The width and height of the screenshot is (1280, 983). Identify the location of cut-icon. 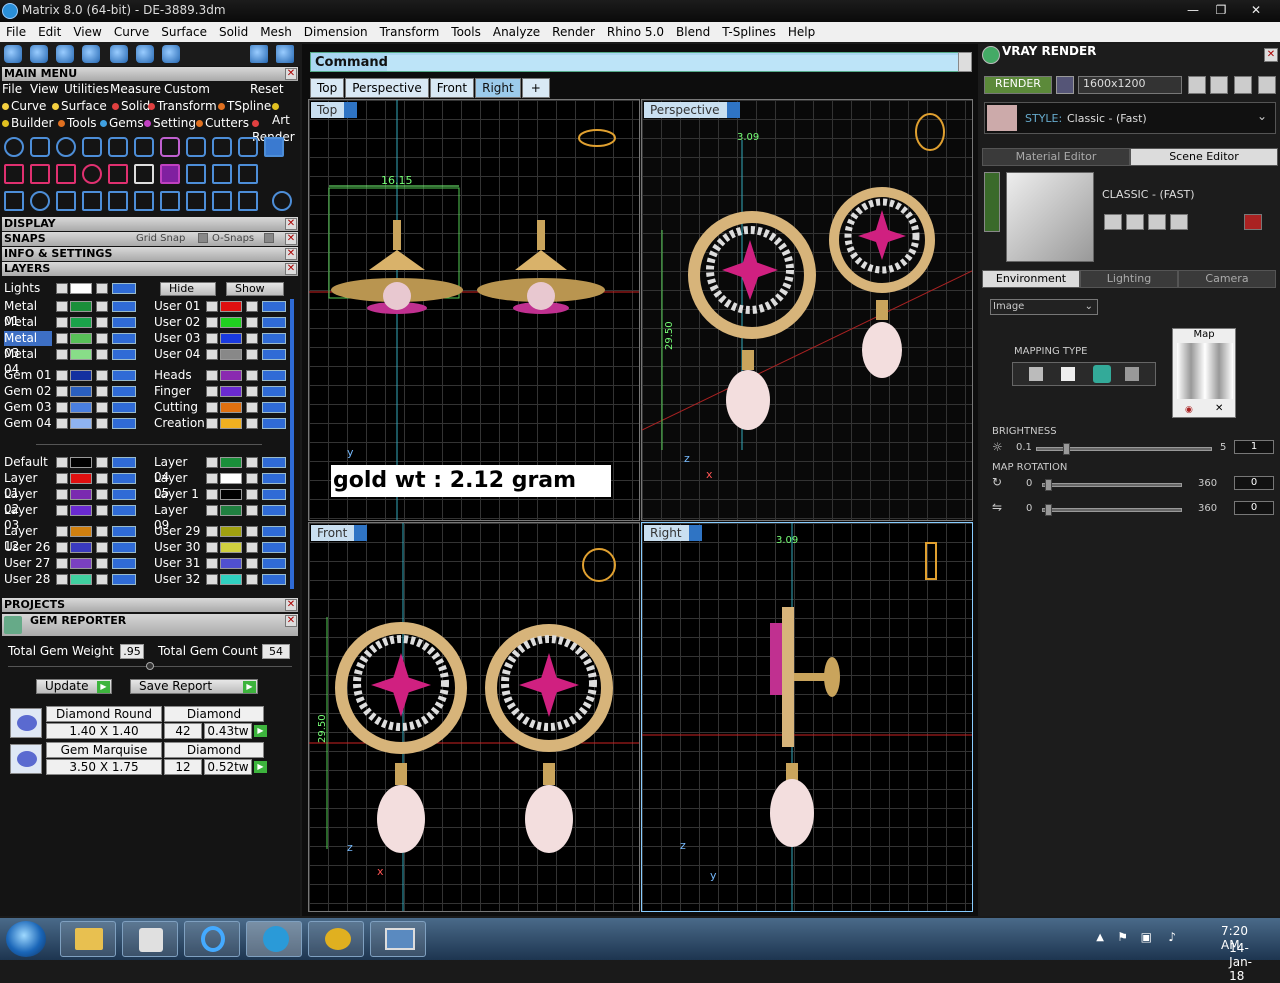
(248, 201).